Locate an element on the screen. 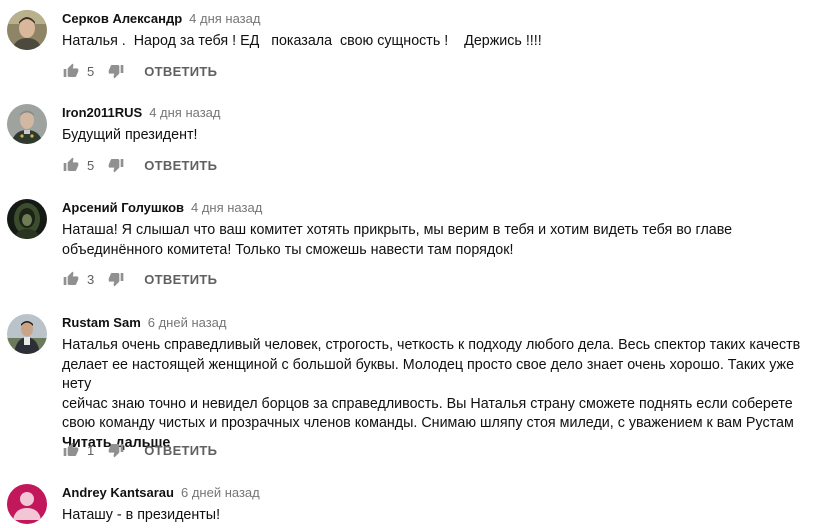 Image resolution: width=840 pixels, height=528 pixels. comment-header: Серков Александр 4 дня назад is located at coordinates (161, 19).